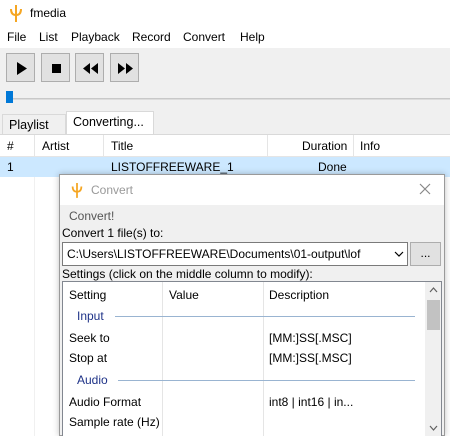  What do you see at coordinates (48, 37) in the screenshot?
I see `menu-list: List` at bounding box center [48, 37].